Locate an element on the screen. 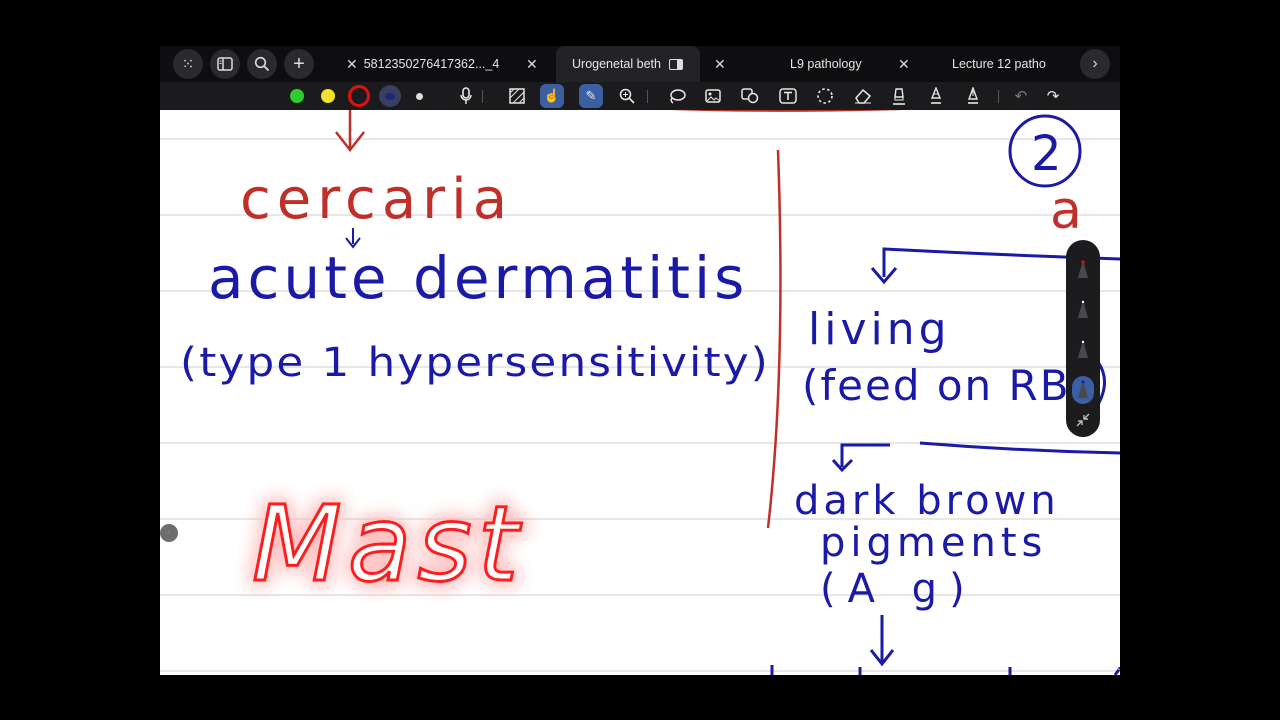 The height and width of the screenshot is (720, 1280). floating-pen-palette is located at coordinates (1083, 338).